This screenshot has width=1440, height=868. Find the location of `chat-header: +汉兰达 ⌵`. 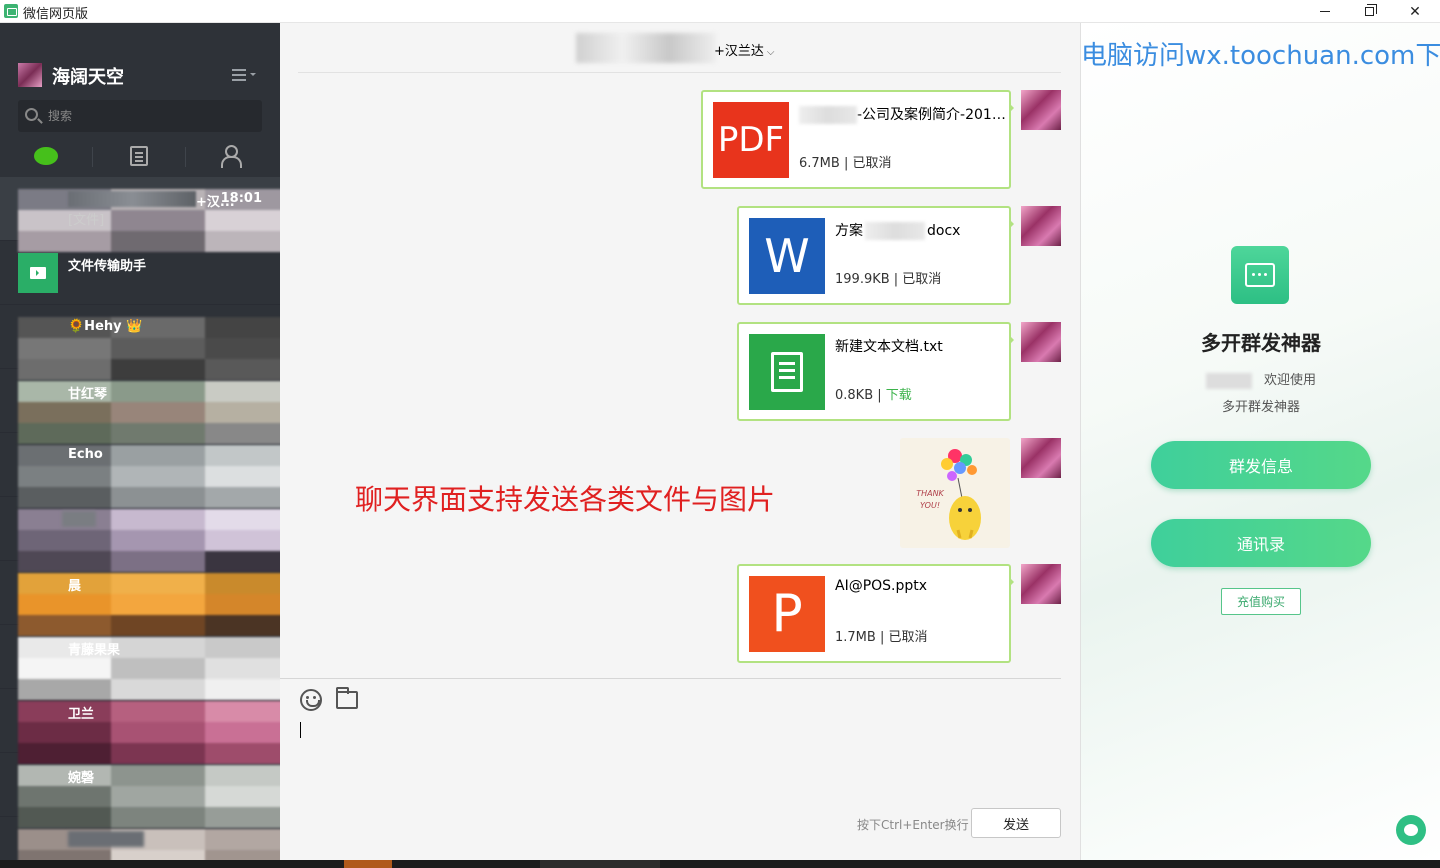

chat-header: +汉兰达 ⌵ is located at coordinates (679, 48).